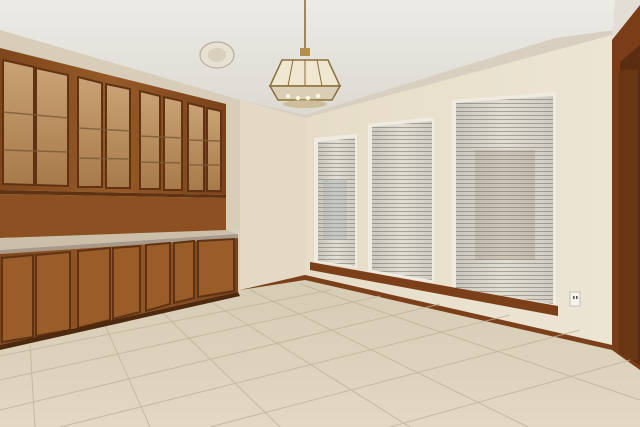 This screenshot has width=640, height=427. I want to click on wall-outlet, so click(575, 299).